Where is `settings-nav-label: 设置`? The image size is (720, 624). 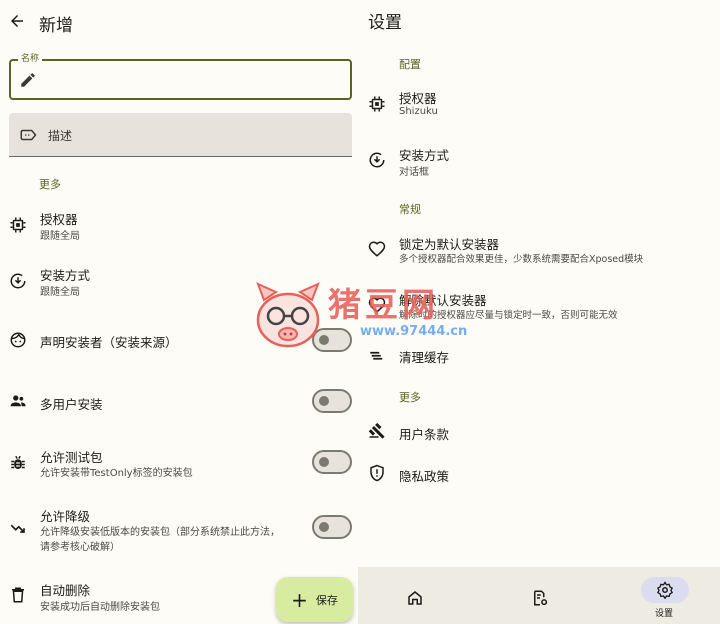
settings-nav-label: 设置 is located at coordinates (664, 614).